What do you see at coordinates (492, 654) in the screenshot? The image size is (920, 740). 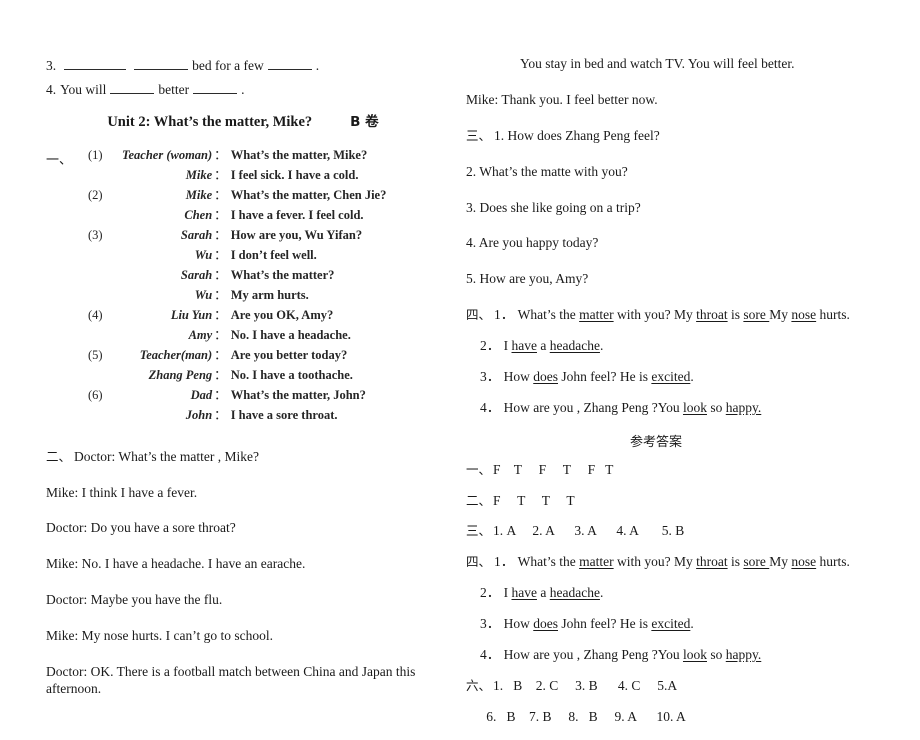 I see `section-four-number-repeat: 4．` at bounding box center [492, 654].